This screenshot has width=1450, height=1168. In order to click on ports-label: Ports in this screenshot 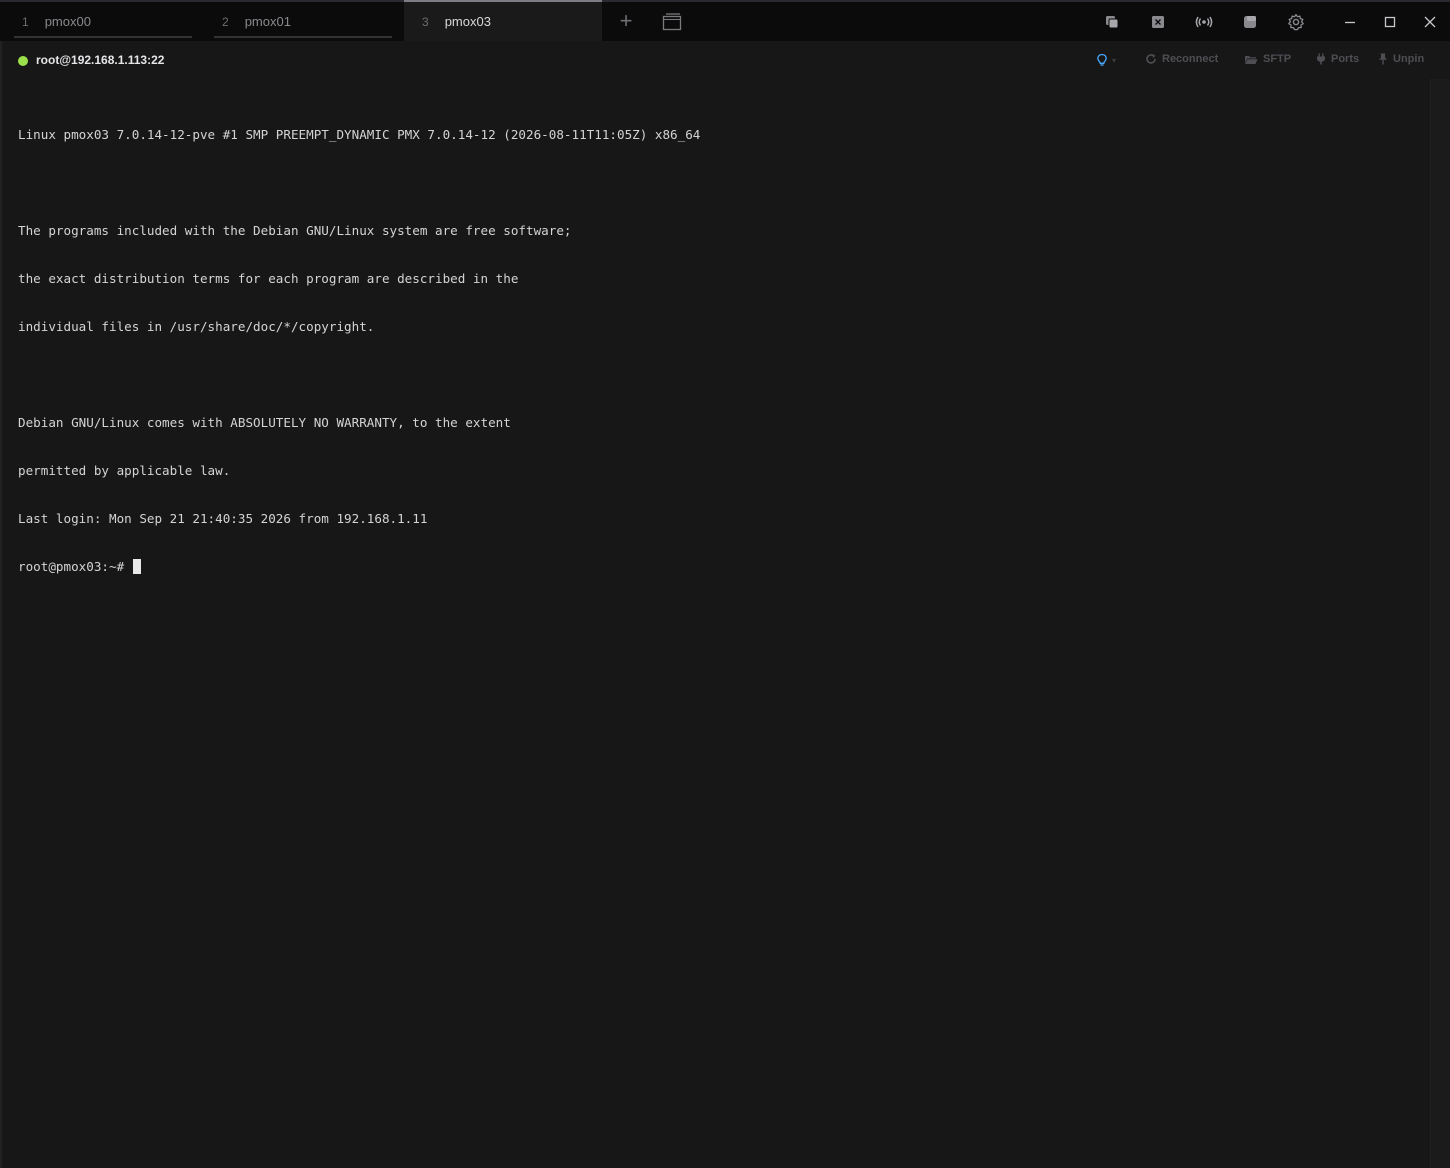, I will do `click(1345, 59)`.